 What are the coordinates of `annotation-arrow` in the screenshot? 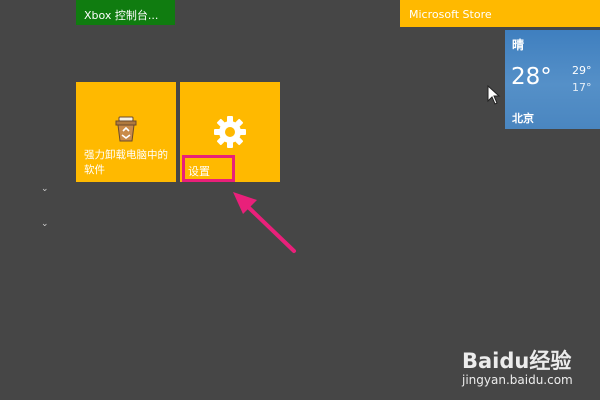 It's located at (264, 222).